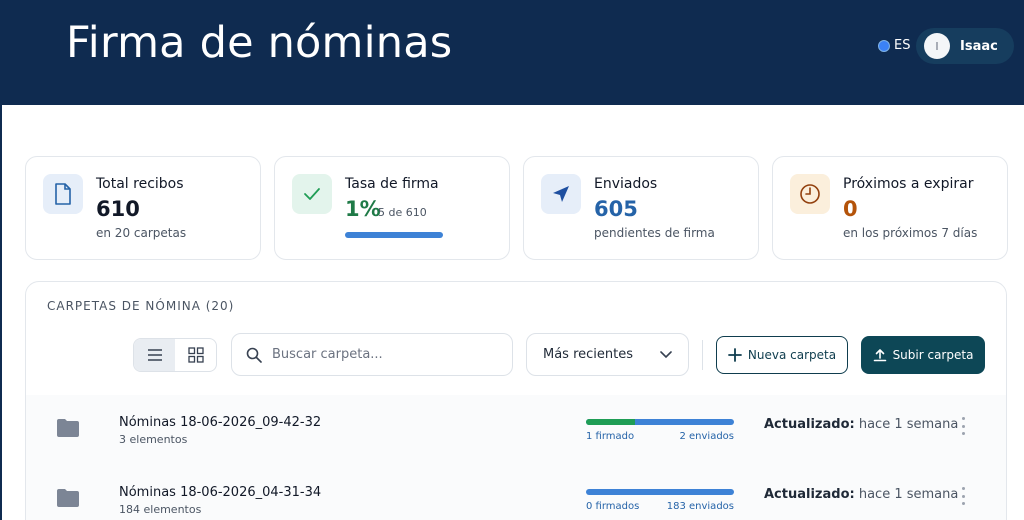  I want to click on sort-select: Más recientes, so click(607, 354).